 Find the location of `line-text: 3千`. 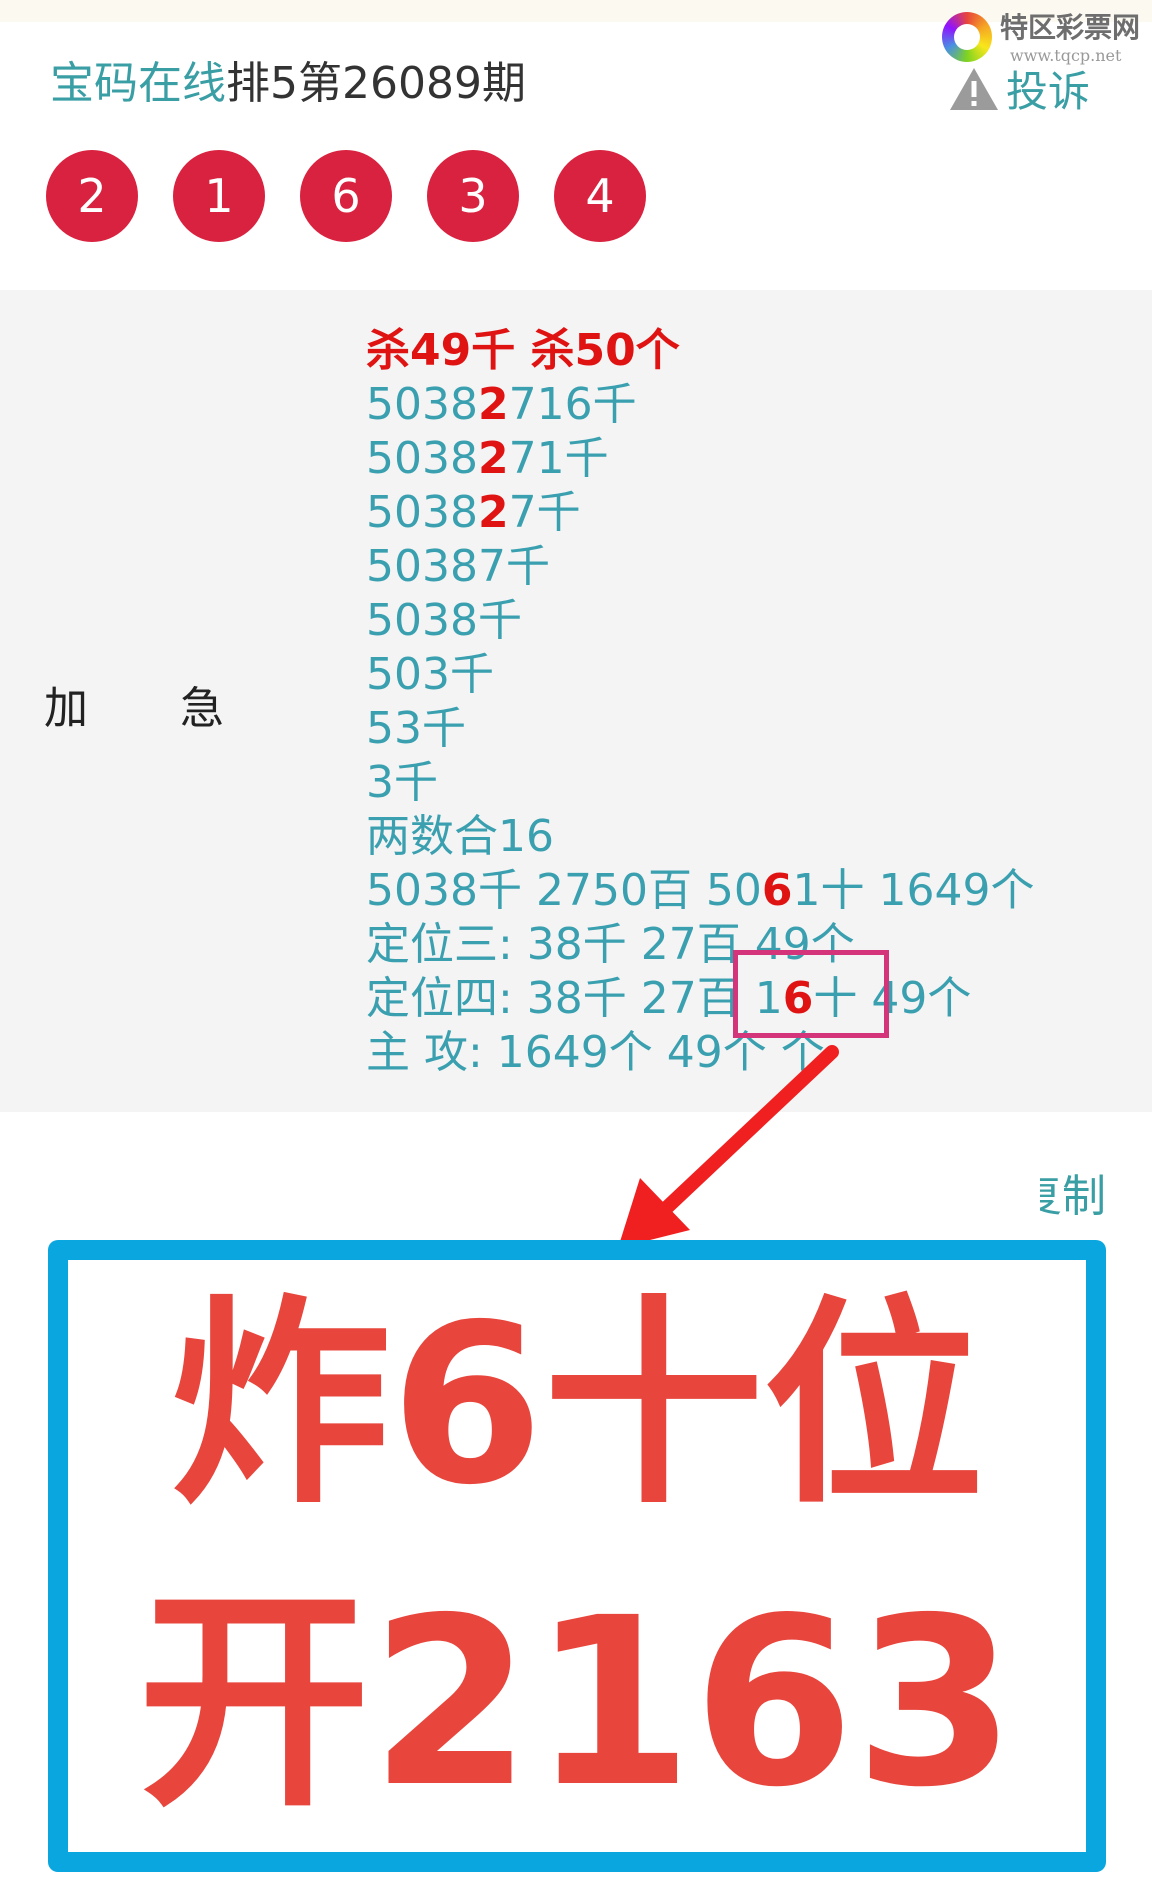

line-text: 3千 is located at coordinates (402, 782).